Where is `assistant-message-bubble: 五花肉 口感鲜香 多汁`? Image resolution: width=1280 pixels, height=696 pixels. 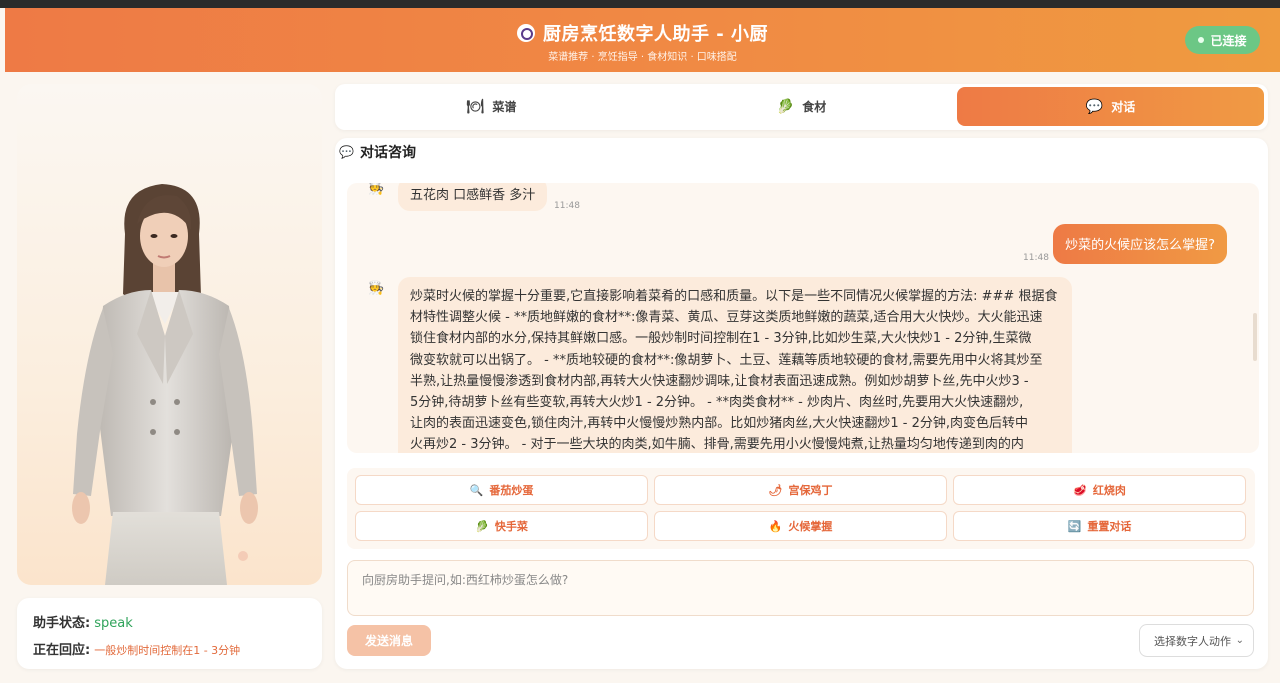 assistant-message-bubble: 五花肉 口感鲜香 多汁 is located at coordinates (473, 197).